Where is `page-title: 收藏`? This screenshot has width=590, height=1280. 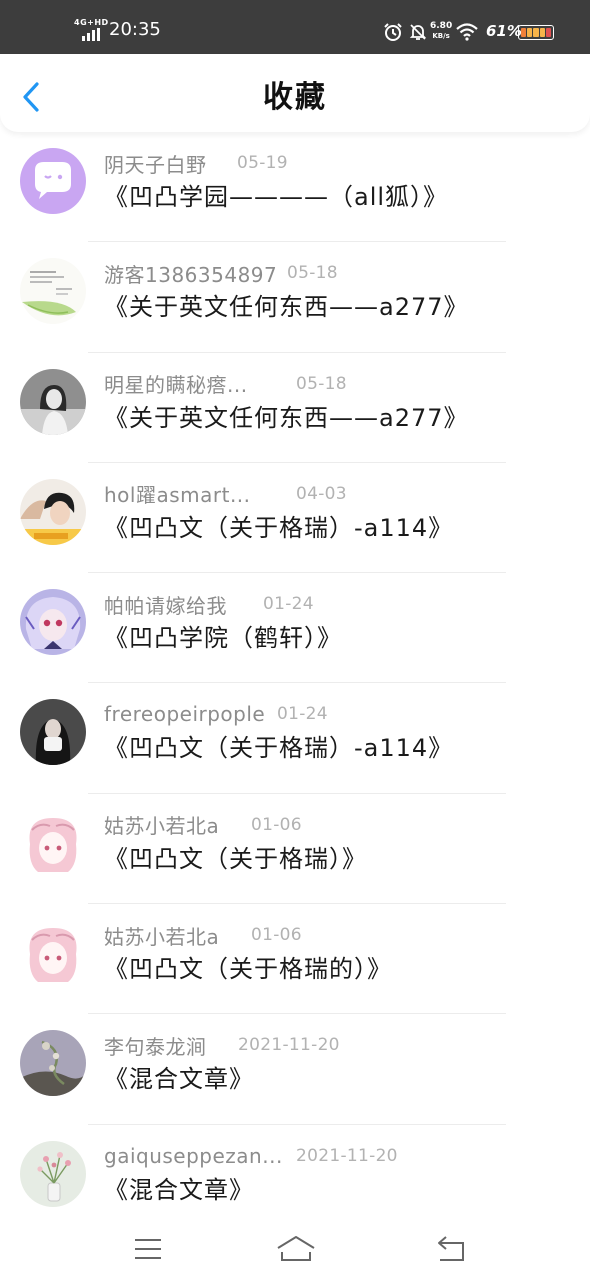 page-title: 收藏 is located at coordinates (295, 97).